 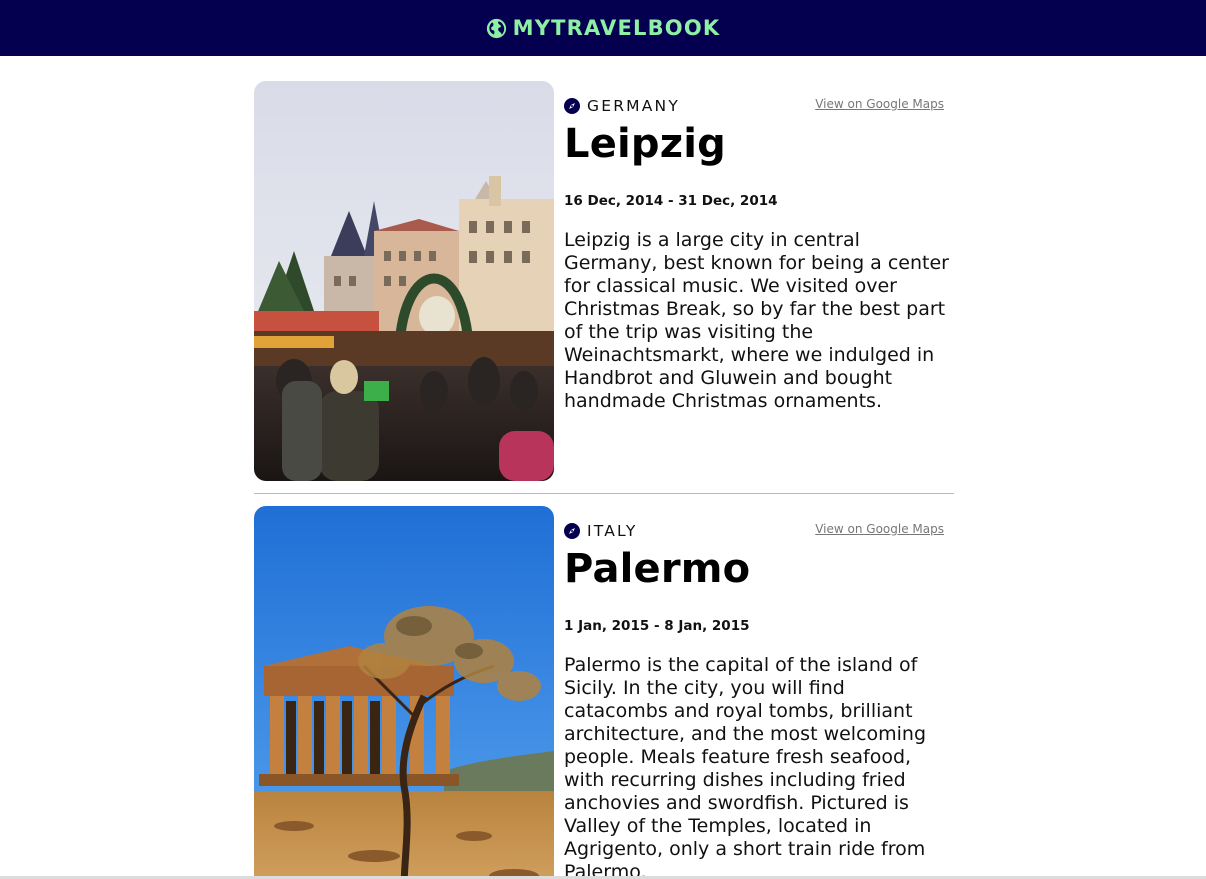 I want to click on country-label: GERMANY, so click(x=634, y=106).